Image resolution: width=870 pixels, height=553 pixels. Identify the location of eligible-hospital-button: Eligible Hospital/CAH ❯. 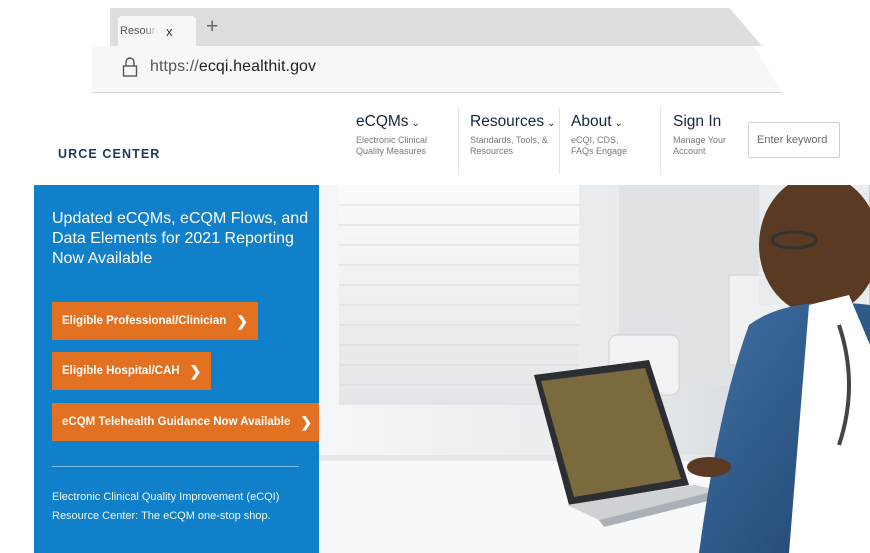
(132, 371).